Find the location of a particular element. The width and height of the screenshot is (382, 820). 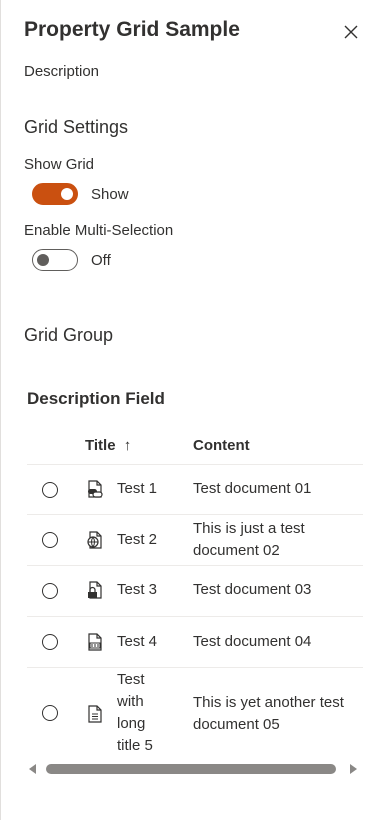

row-title: Test 4 is located at coordinates (137, 641).